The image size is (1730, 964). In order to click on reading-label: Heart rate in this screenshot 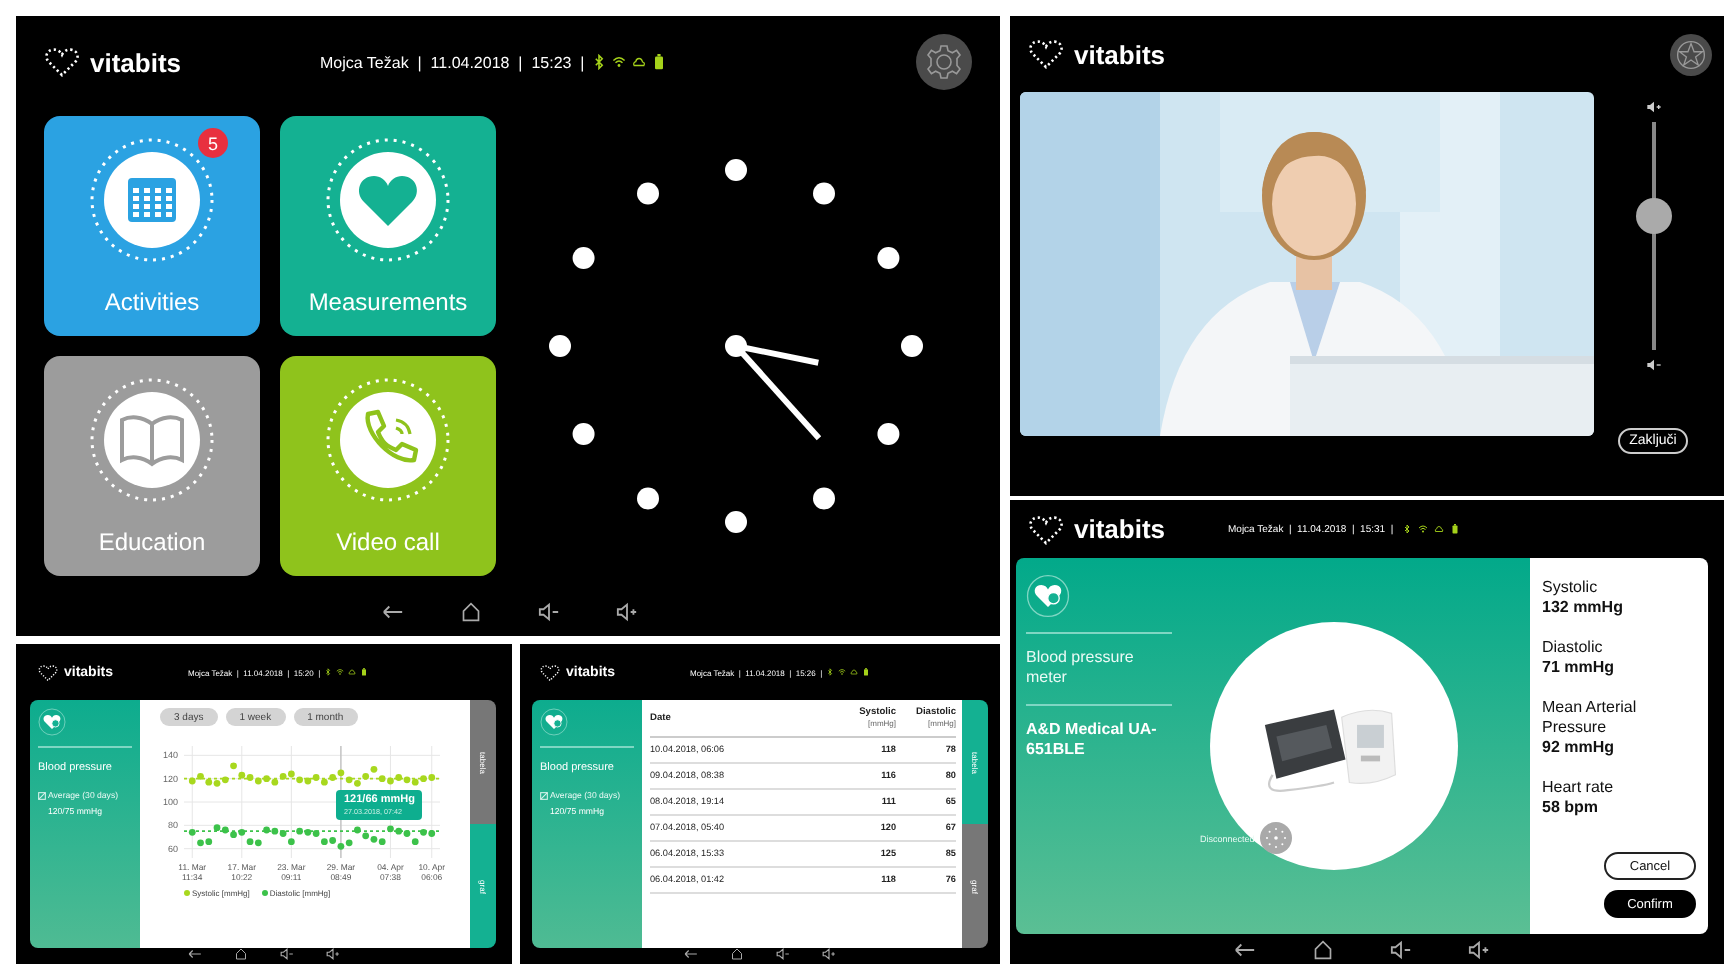, I will do `click(1579, 788)`.